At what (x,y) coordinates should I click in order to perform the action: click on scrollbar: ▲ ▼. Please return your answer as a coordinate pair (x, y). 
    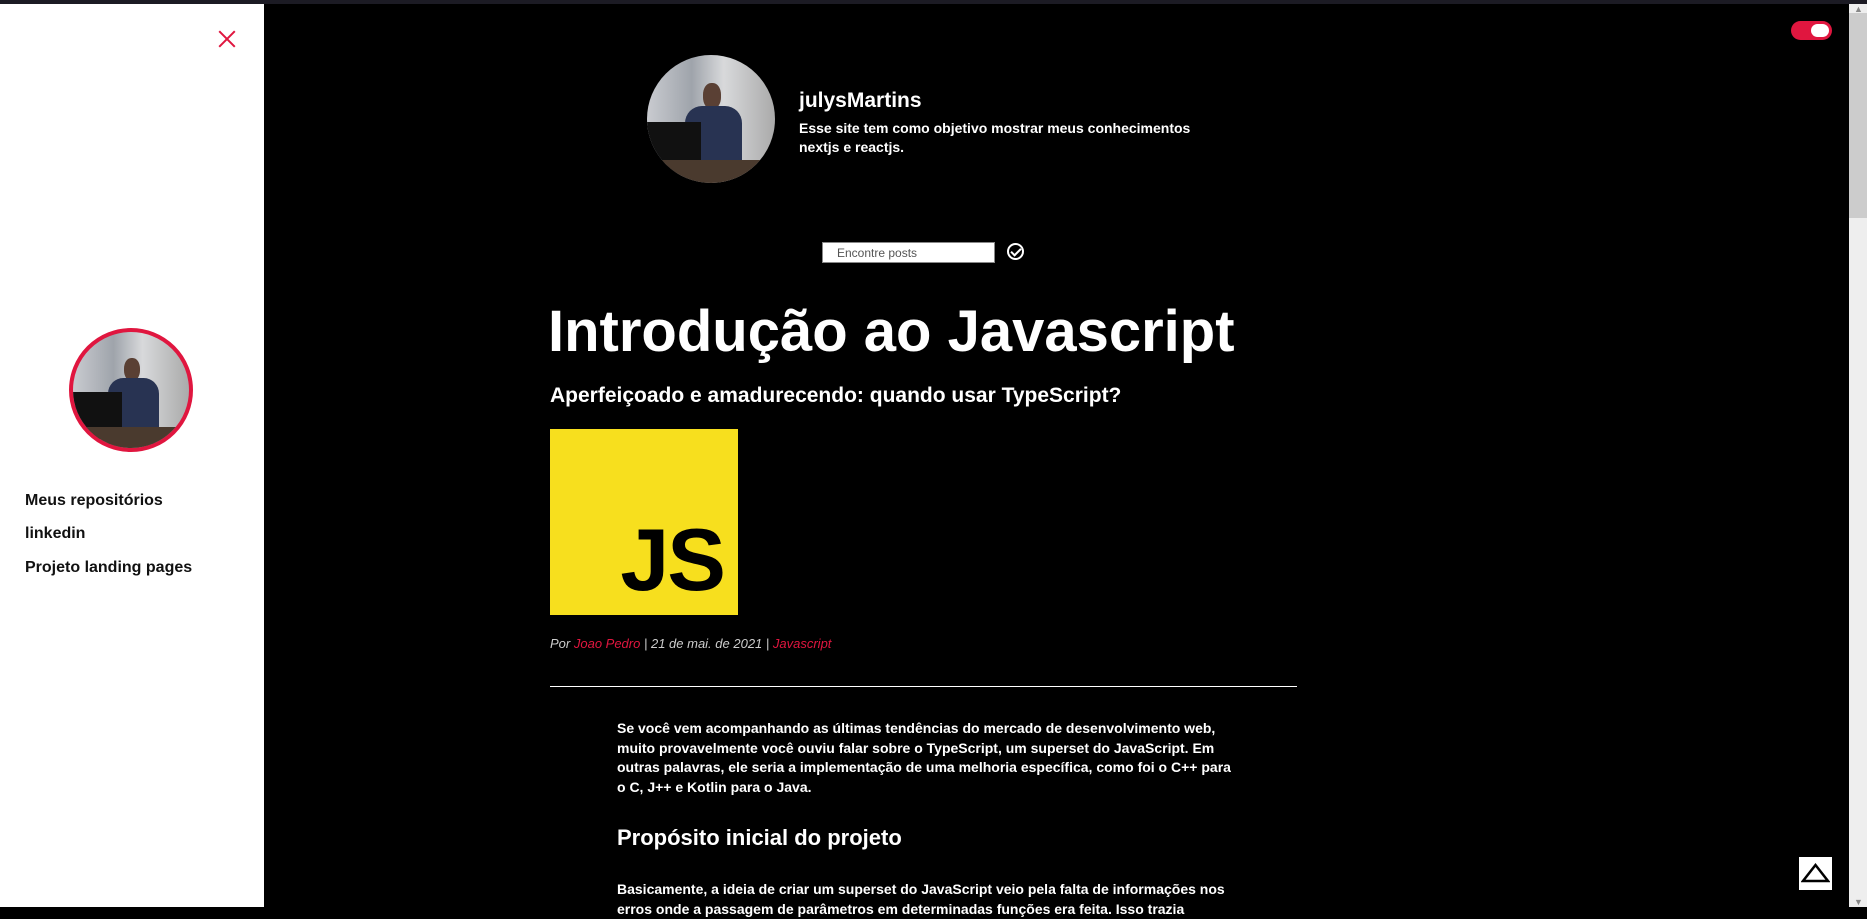
    Looking at the image, I should click on (1858, 455).